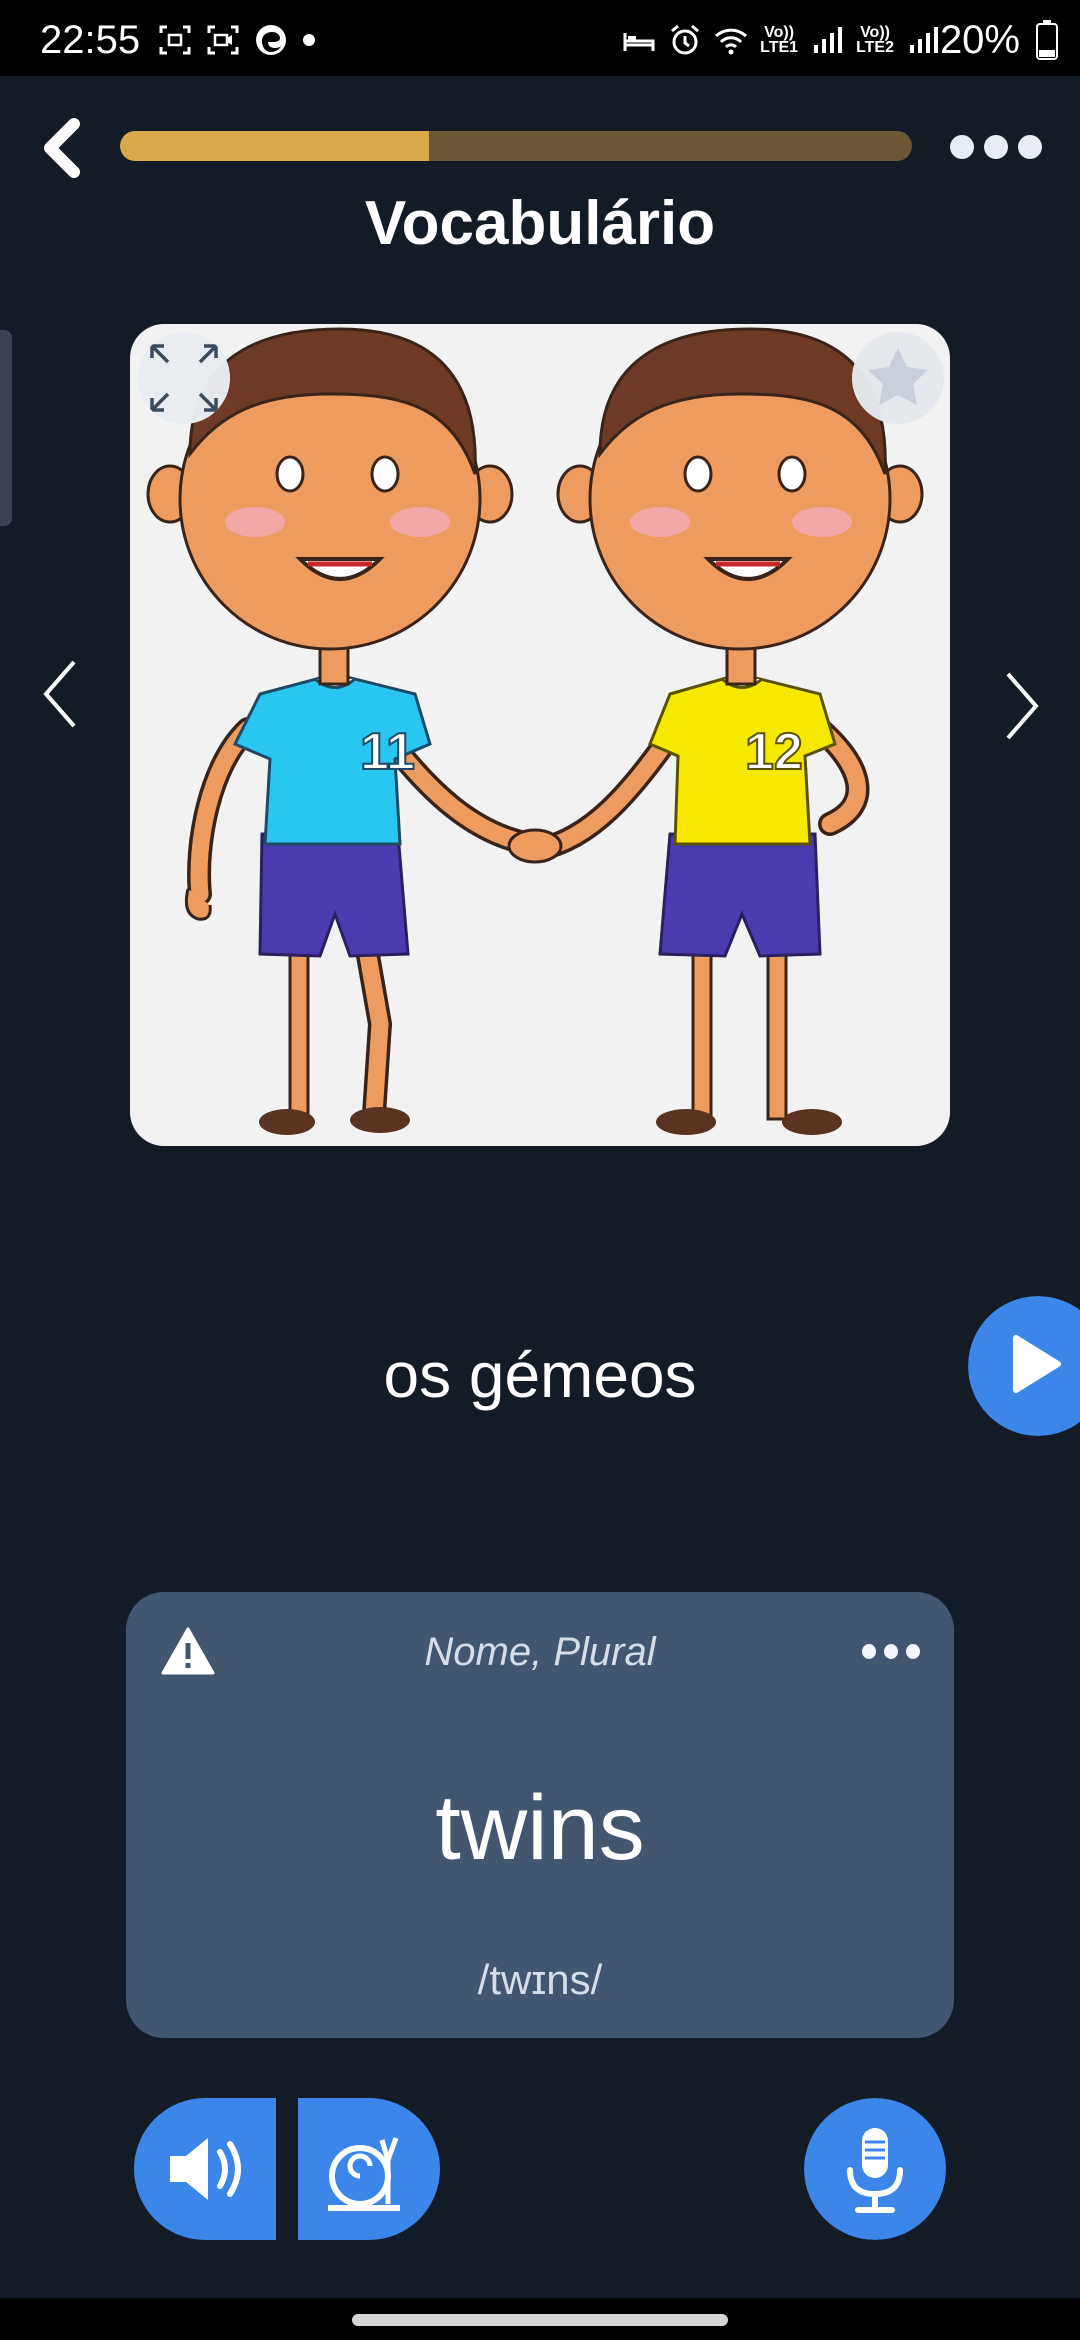 This screenshot has width=1080, height=2340. I want to click on expand-icon, so click(184, 378).